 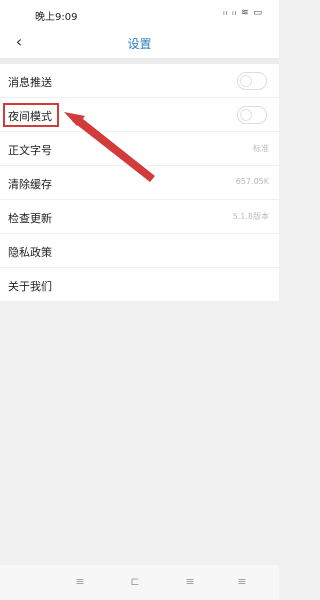 What do you see at coordinates (252, 181) in the screenshot?
I see `setting-value: 657.05K` at bounding box center [252, 181].